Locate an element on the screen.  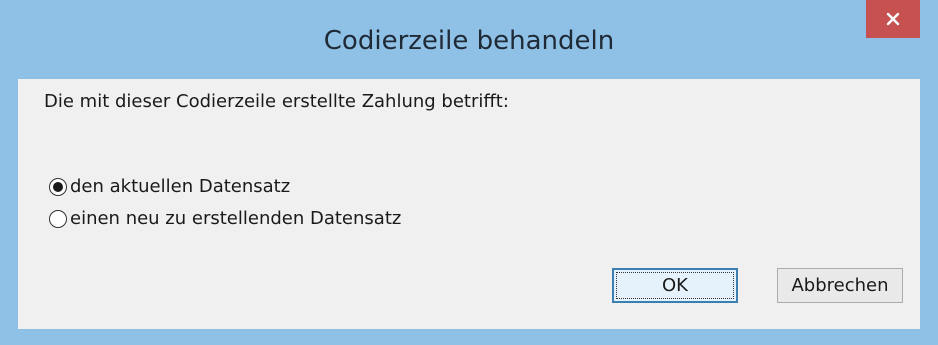
radio-label-current-record: den aktuellen Datensatz is located at coordinates (180, 187).